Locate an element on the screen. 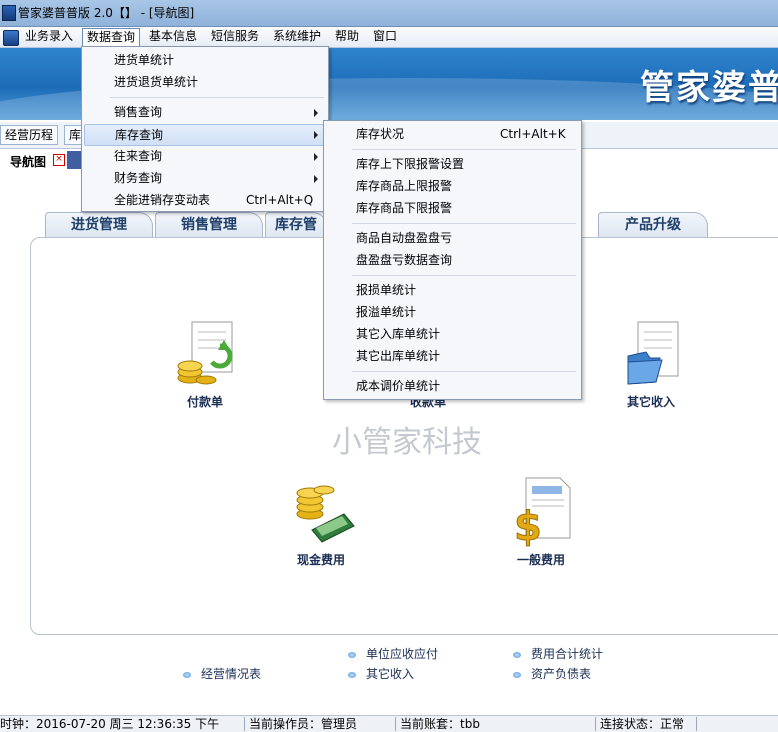  menu-item-other-inbound-stats: 其它入库单统计 is located at coordinates (452, 334).